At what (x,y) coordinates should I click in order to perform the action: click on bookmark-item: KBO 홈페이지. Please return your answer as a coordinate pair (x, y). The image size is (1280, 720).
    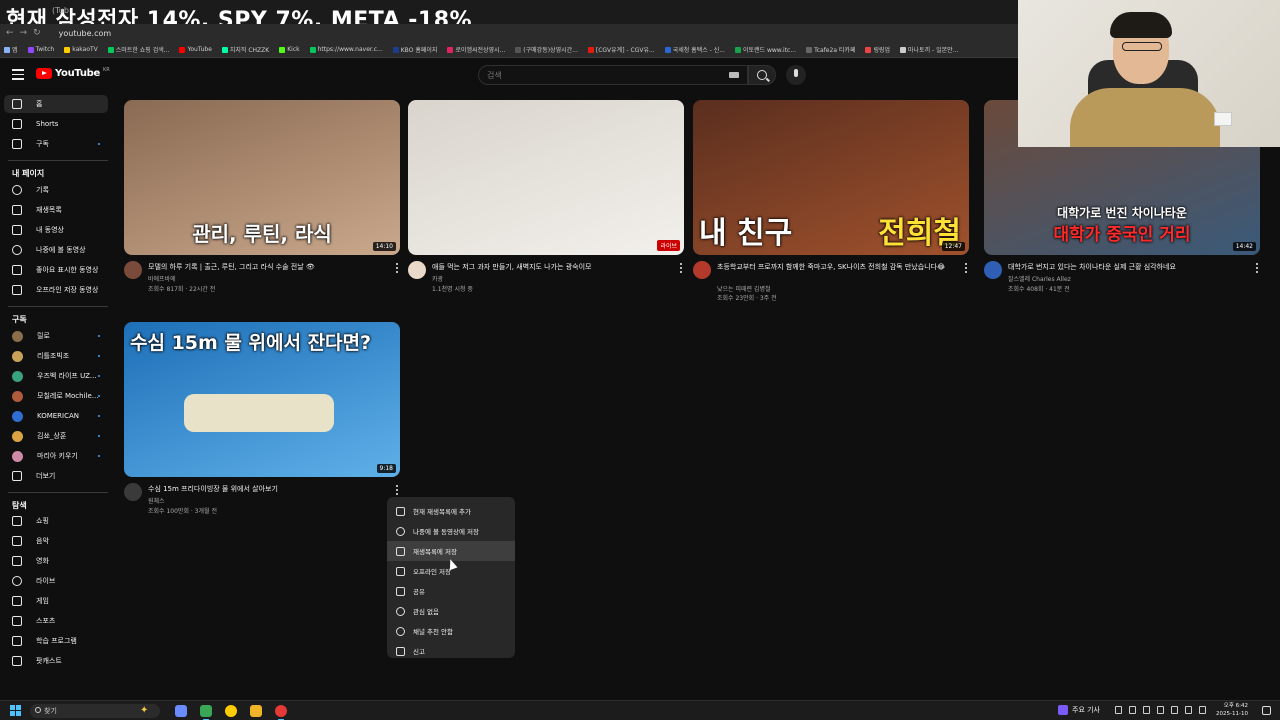
    Looking at the image, I should click on (414, 49).